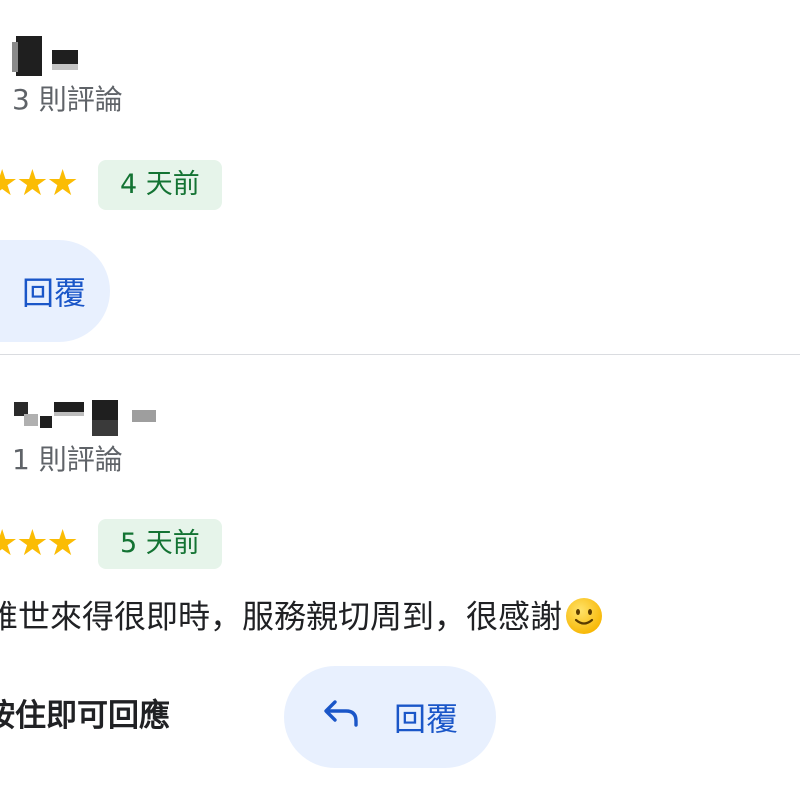 The image size is (800, 800). What do you see at coordinates (160, 544) in the screenshot?
I see `review-time-badge: 5 天前` at bounding box center [160, 544].